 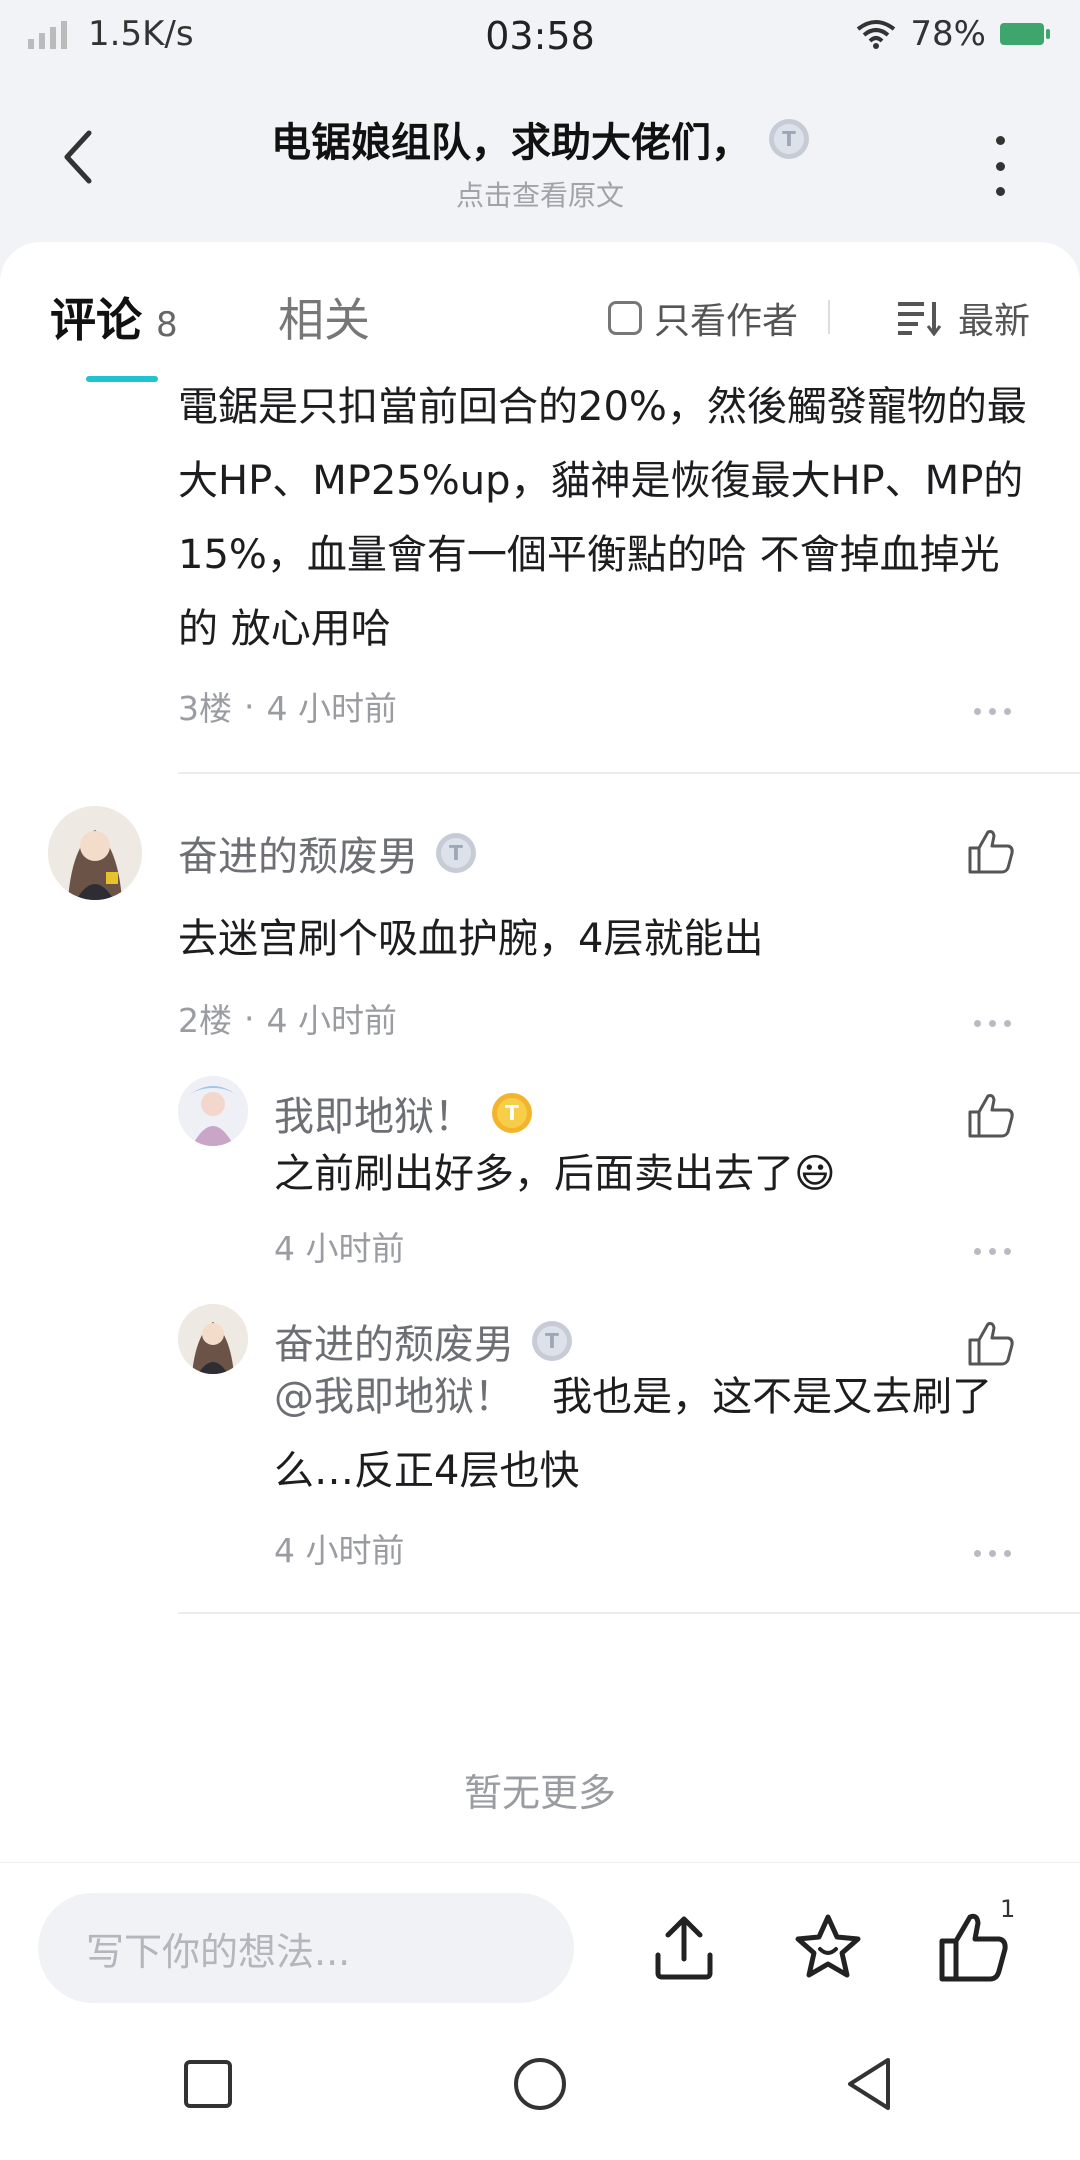 What do you see at coordinates (96, 320) in the screenshot?
I see `tab-comments-label: 评论` at bounding box center [96, 320].